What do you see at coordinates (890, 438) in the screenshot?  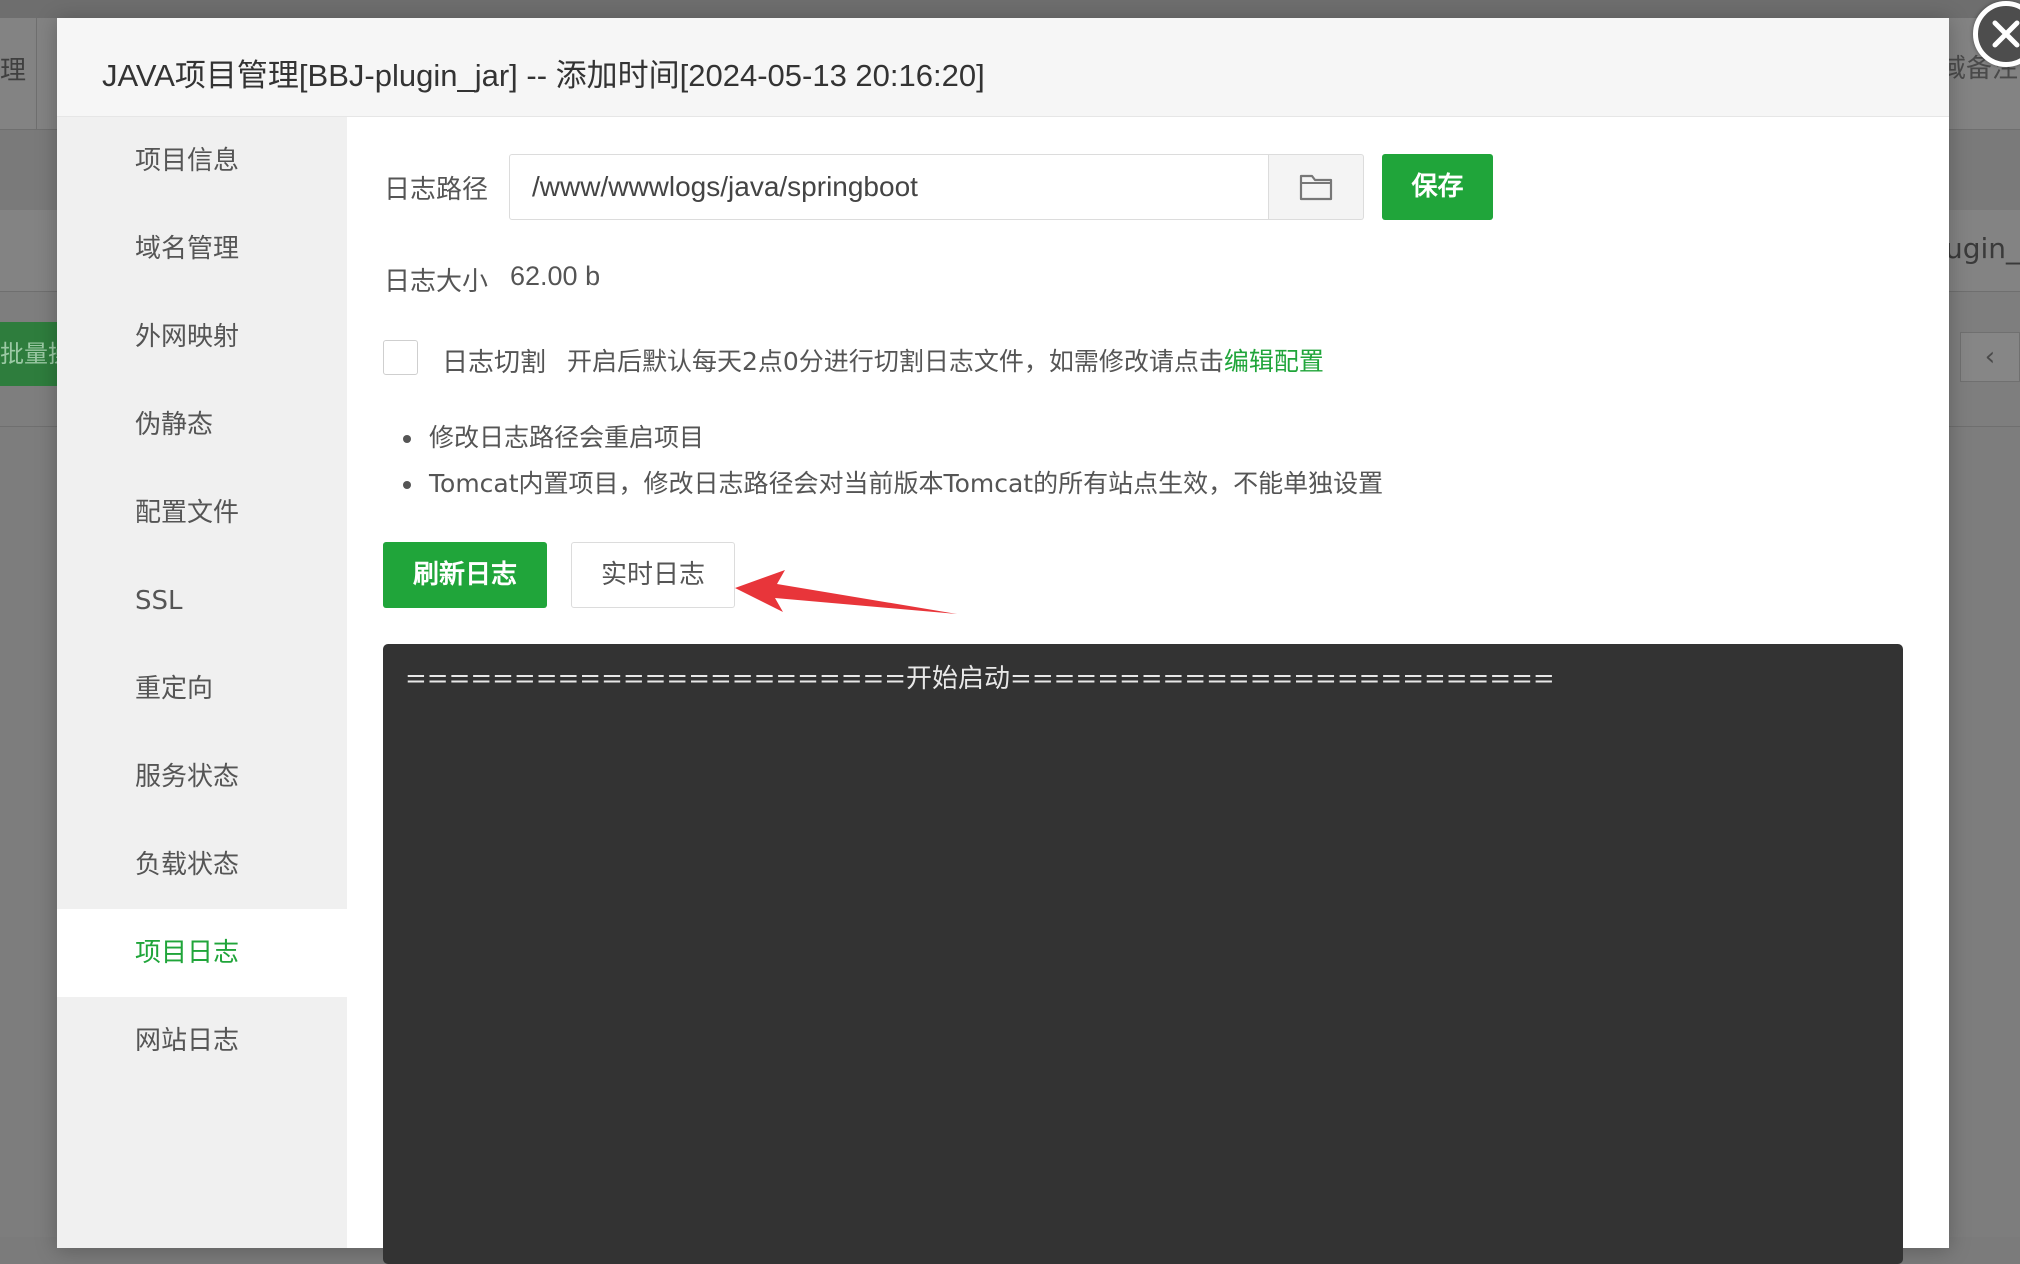 I see `tip-item-restart: 修改日志路径会重启项目` at bounding box center [890, 438].